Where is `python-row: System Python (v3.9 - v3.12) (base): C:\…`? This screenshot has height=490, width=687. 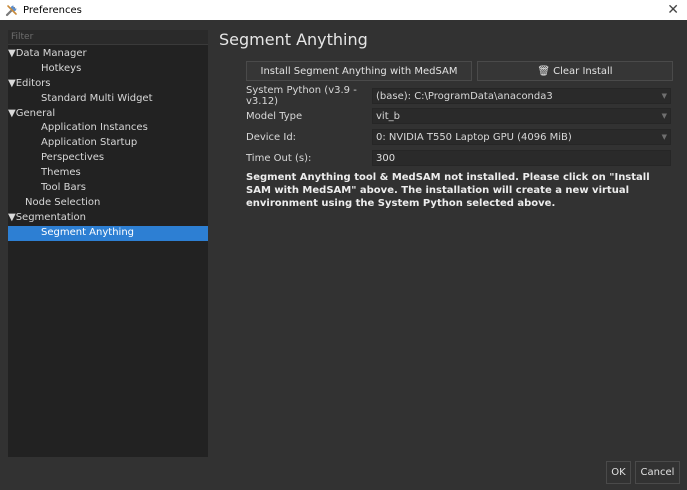
python-row: System Python (v3.9 - v3.12) (base): C:\… is located at coordinates (458, 96).